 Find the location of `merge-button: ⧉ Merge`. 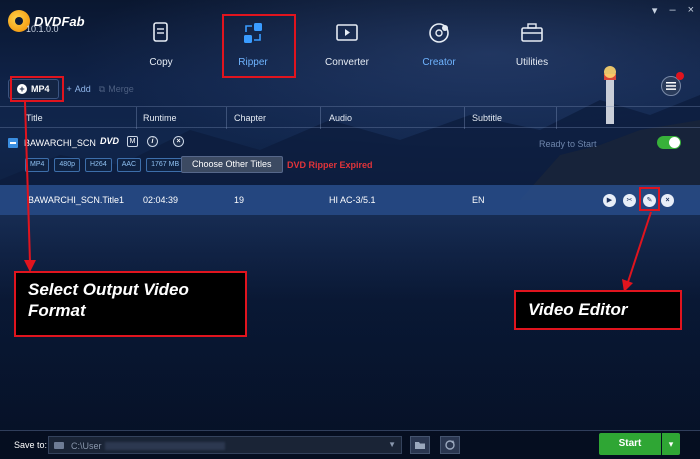

merge-button: ⧉ Merge is located at coordinates (116, 89).